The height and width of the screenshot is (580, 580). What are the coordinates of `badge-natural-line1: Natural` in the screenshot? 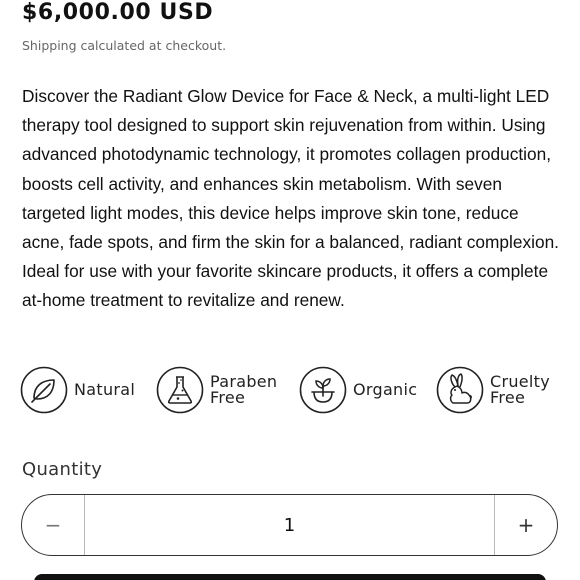 It's located at (105, 389).